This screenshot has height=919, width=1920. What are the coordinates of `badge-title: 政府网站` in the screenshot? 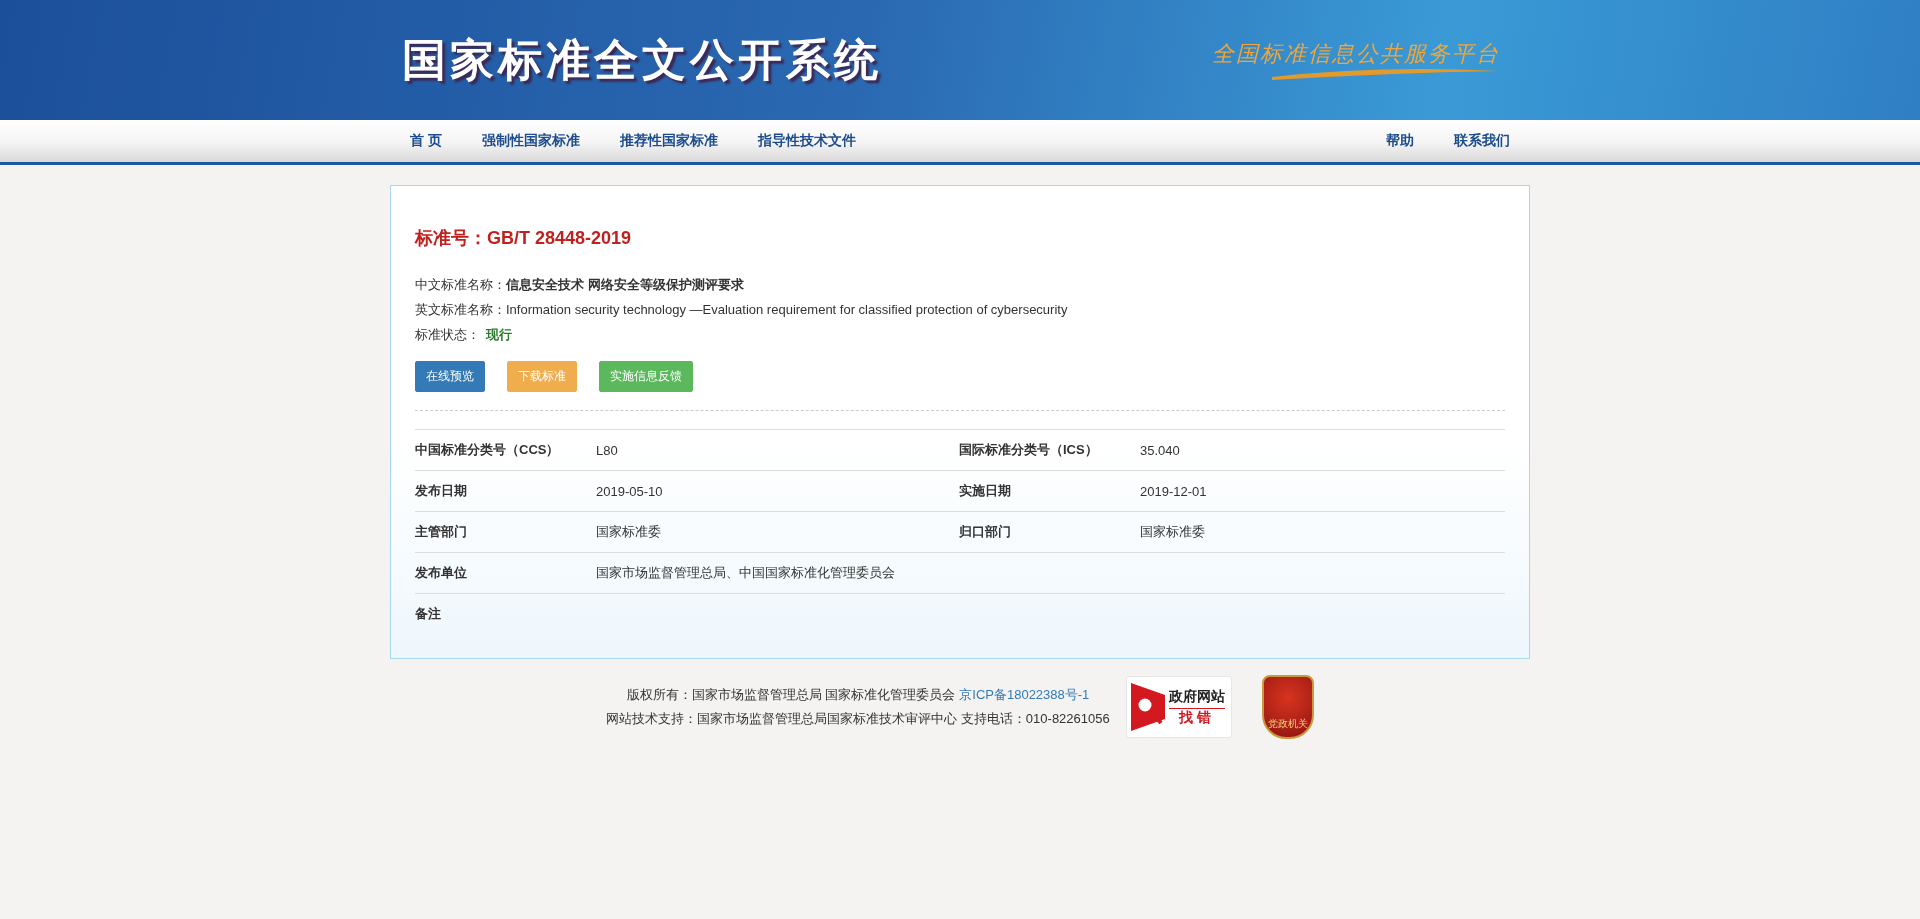 It's located at (1196, 698).